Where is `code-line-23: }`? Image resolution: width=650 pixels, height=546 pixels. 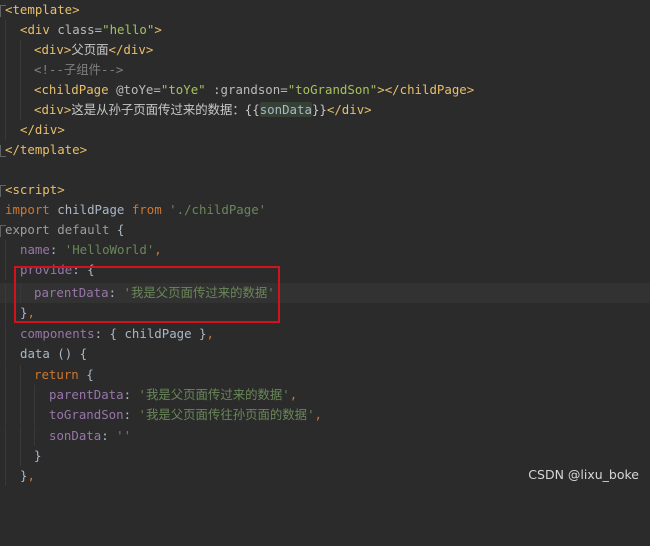 code-line-23: } is located at coordinates (325, 456).